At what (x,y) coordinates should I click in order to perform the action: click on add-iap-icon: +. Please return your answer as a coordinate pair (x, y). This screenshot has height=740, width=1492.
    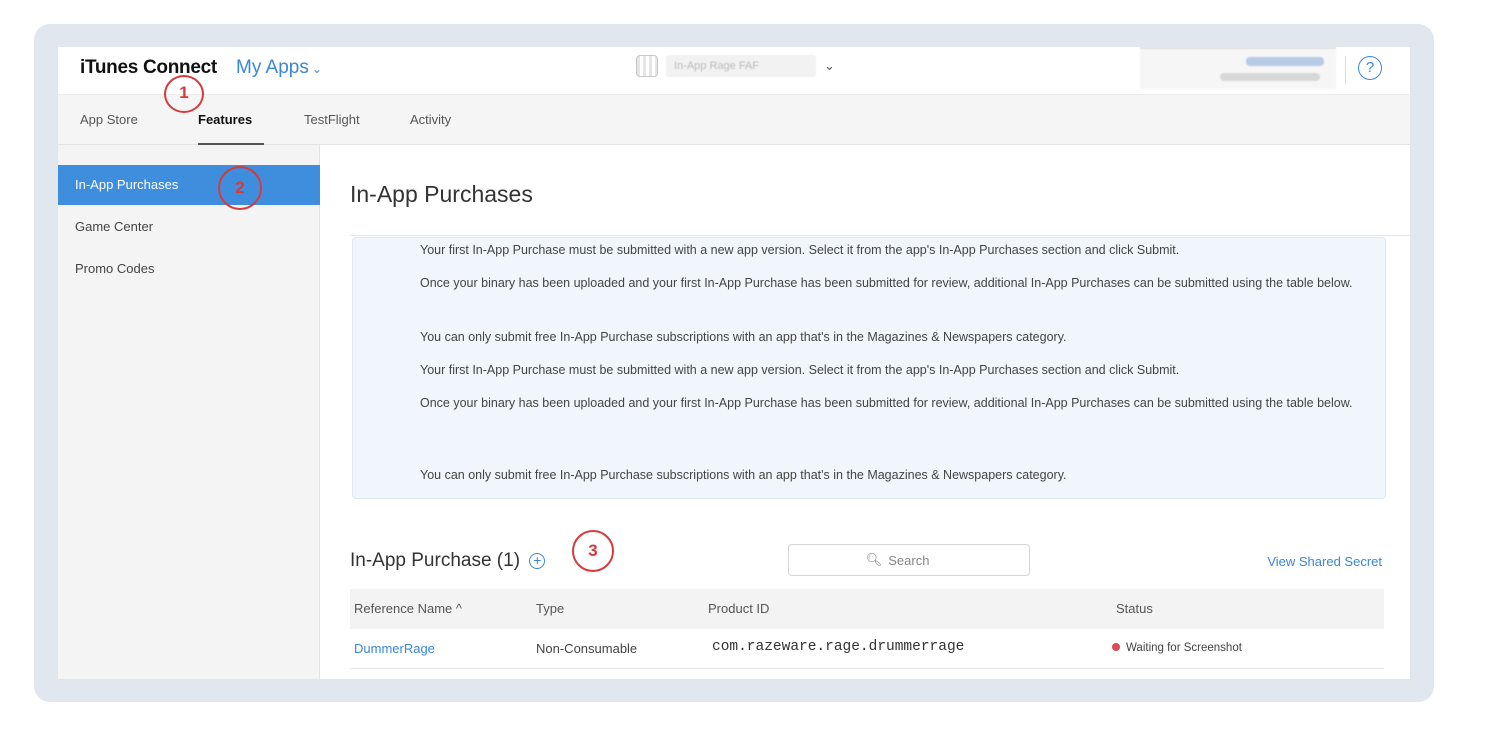
    Looking at the image, I should click on (537, 561).